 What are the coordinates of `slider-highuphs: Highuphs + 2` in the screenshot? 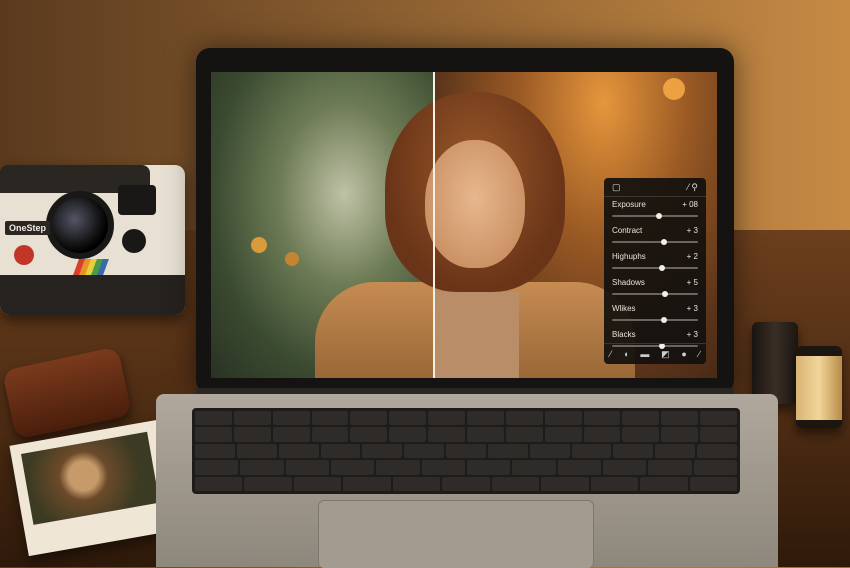 It's located at (655, 262).